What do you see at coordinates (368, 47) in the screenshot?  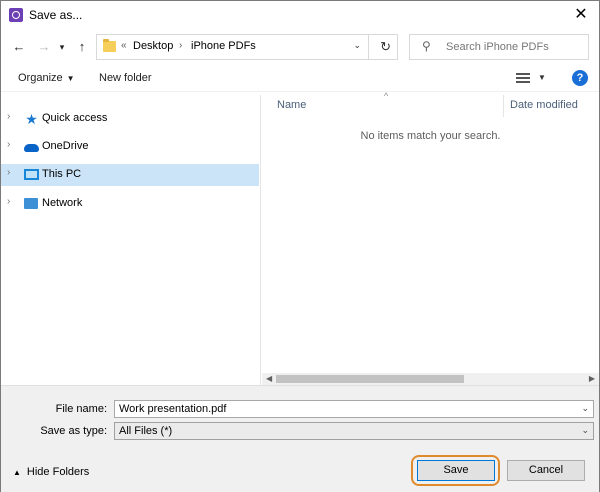 I see `address-divider` at bounding box center [368, 47].